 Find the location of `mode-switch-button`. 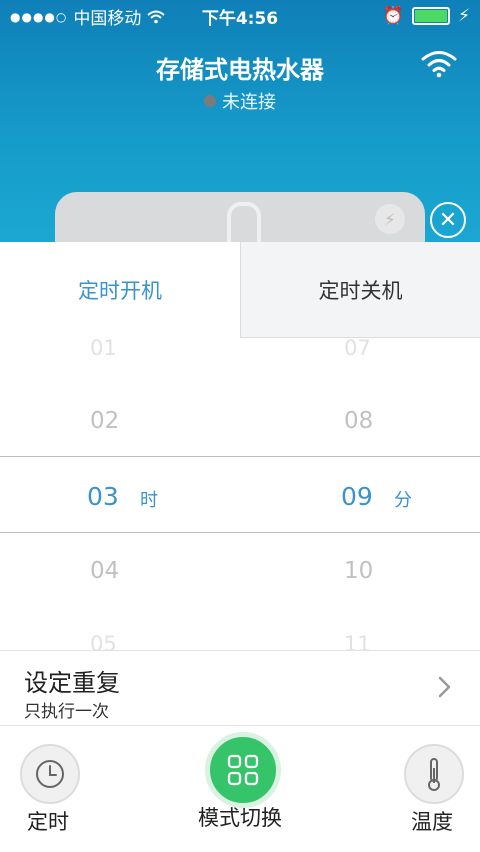

mode-switch-button is located at coordinates (243, 770).